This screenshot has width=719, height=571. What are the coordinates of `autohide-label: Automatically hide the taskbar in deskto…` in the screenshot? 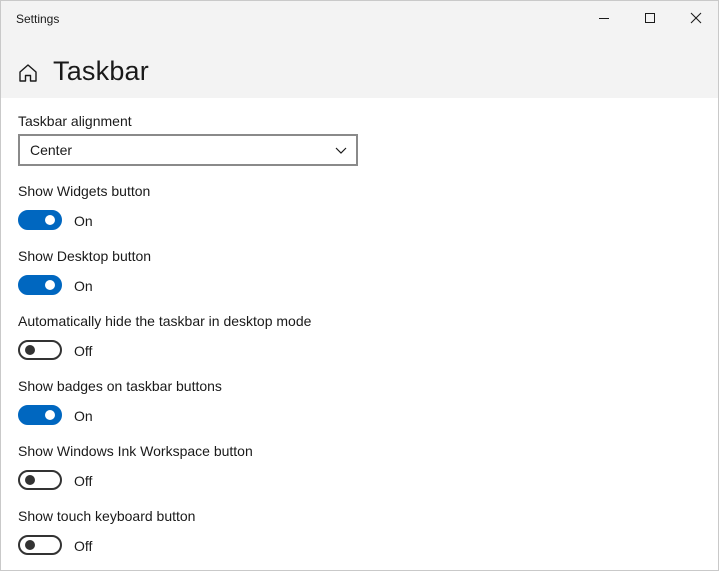 It's located at (165, 321).